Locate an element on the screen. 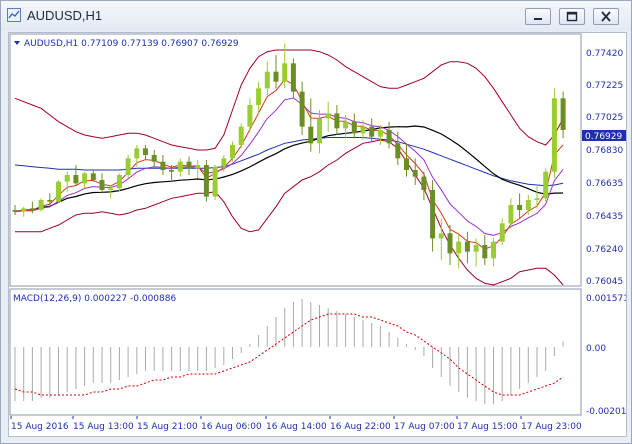  price-label: 0.77225 is located at coordinates (604, 86).